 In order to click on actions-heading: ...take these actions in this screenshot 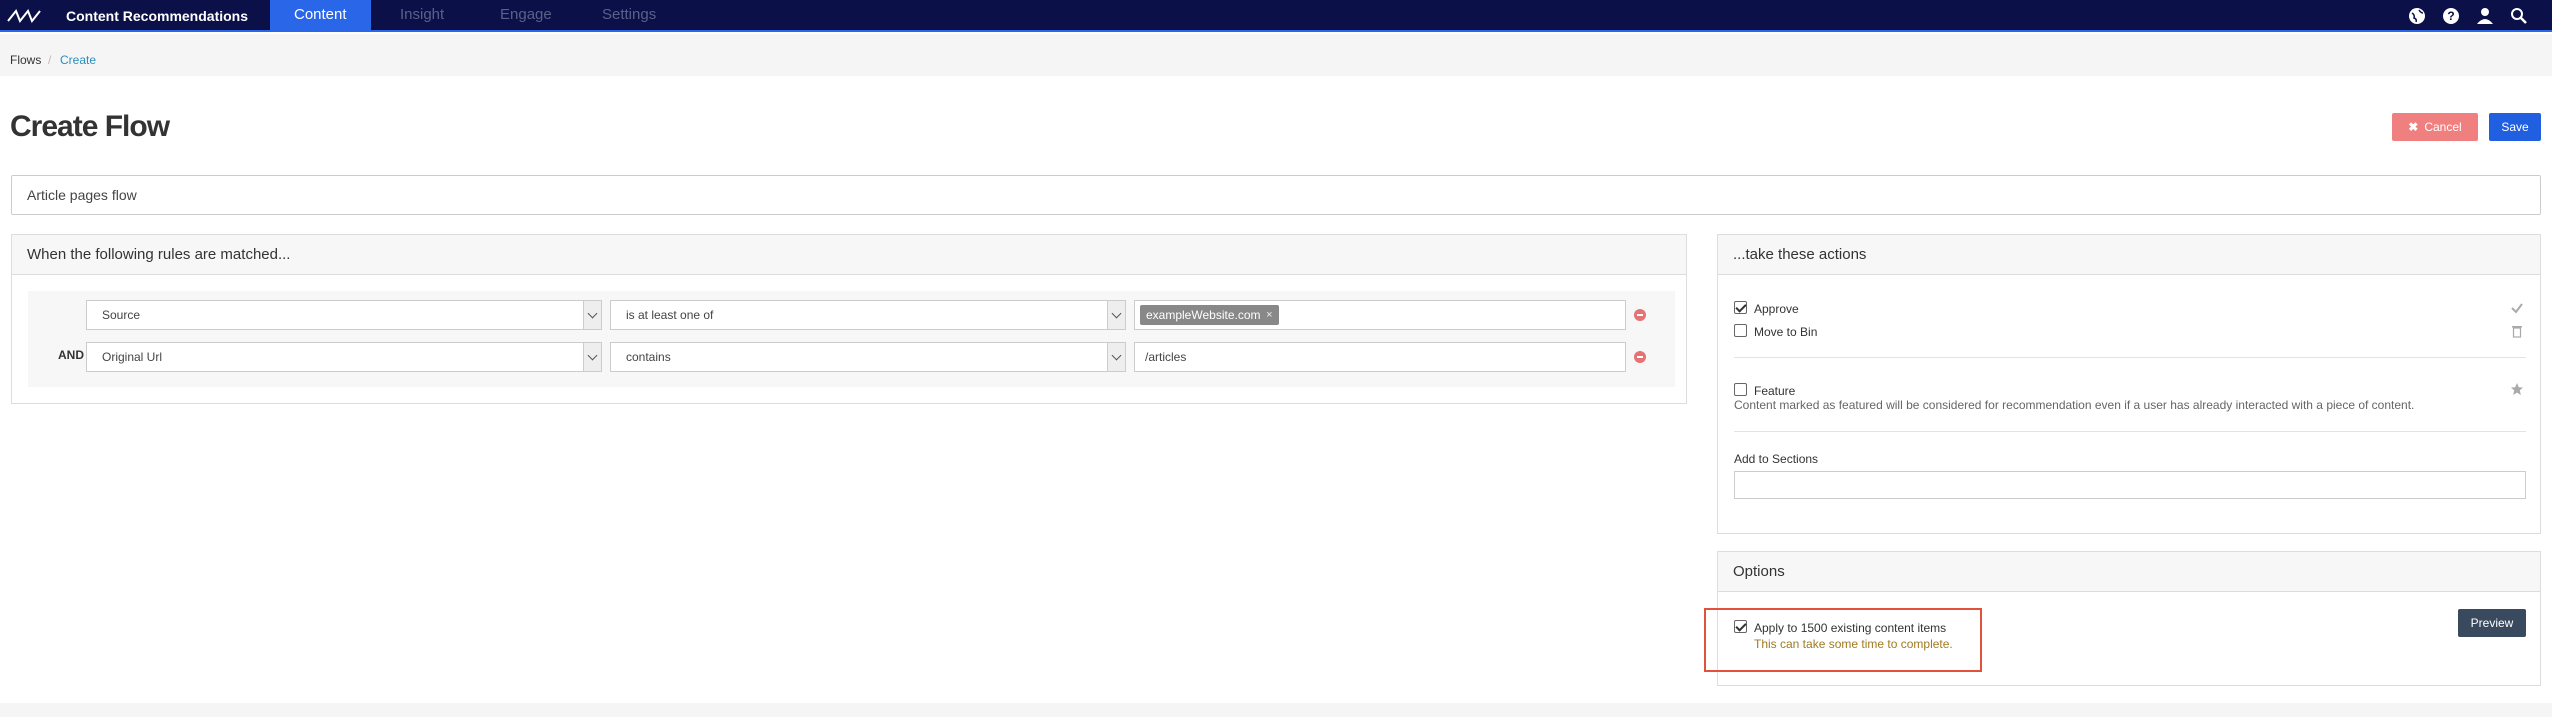, I will do `click(2129, 255)`.